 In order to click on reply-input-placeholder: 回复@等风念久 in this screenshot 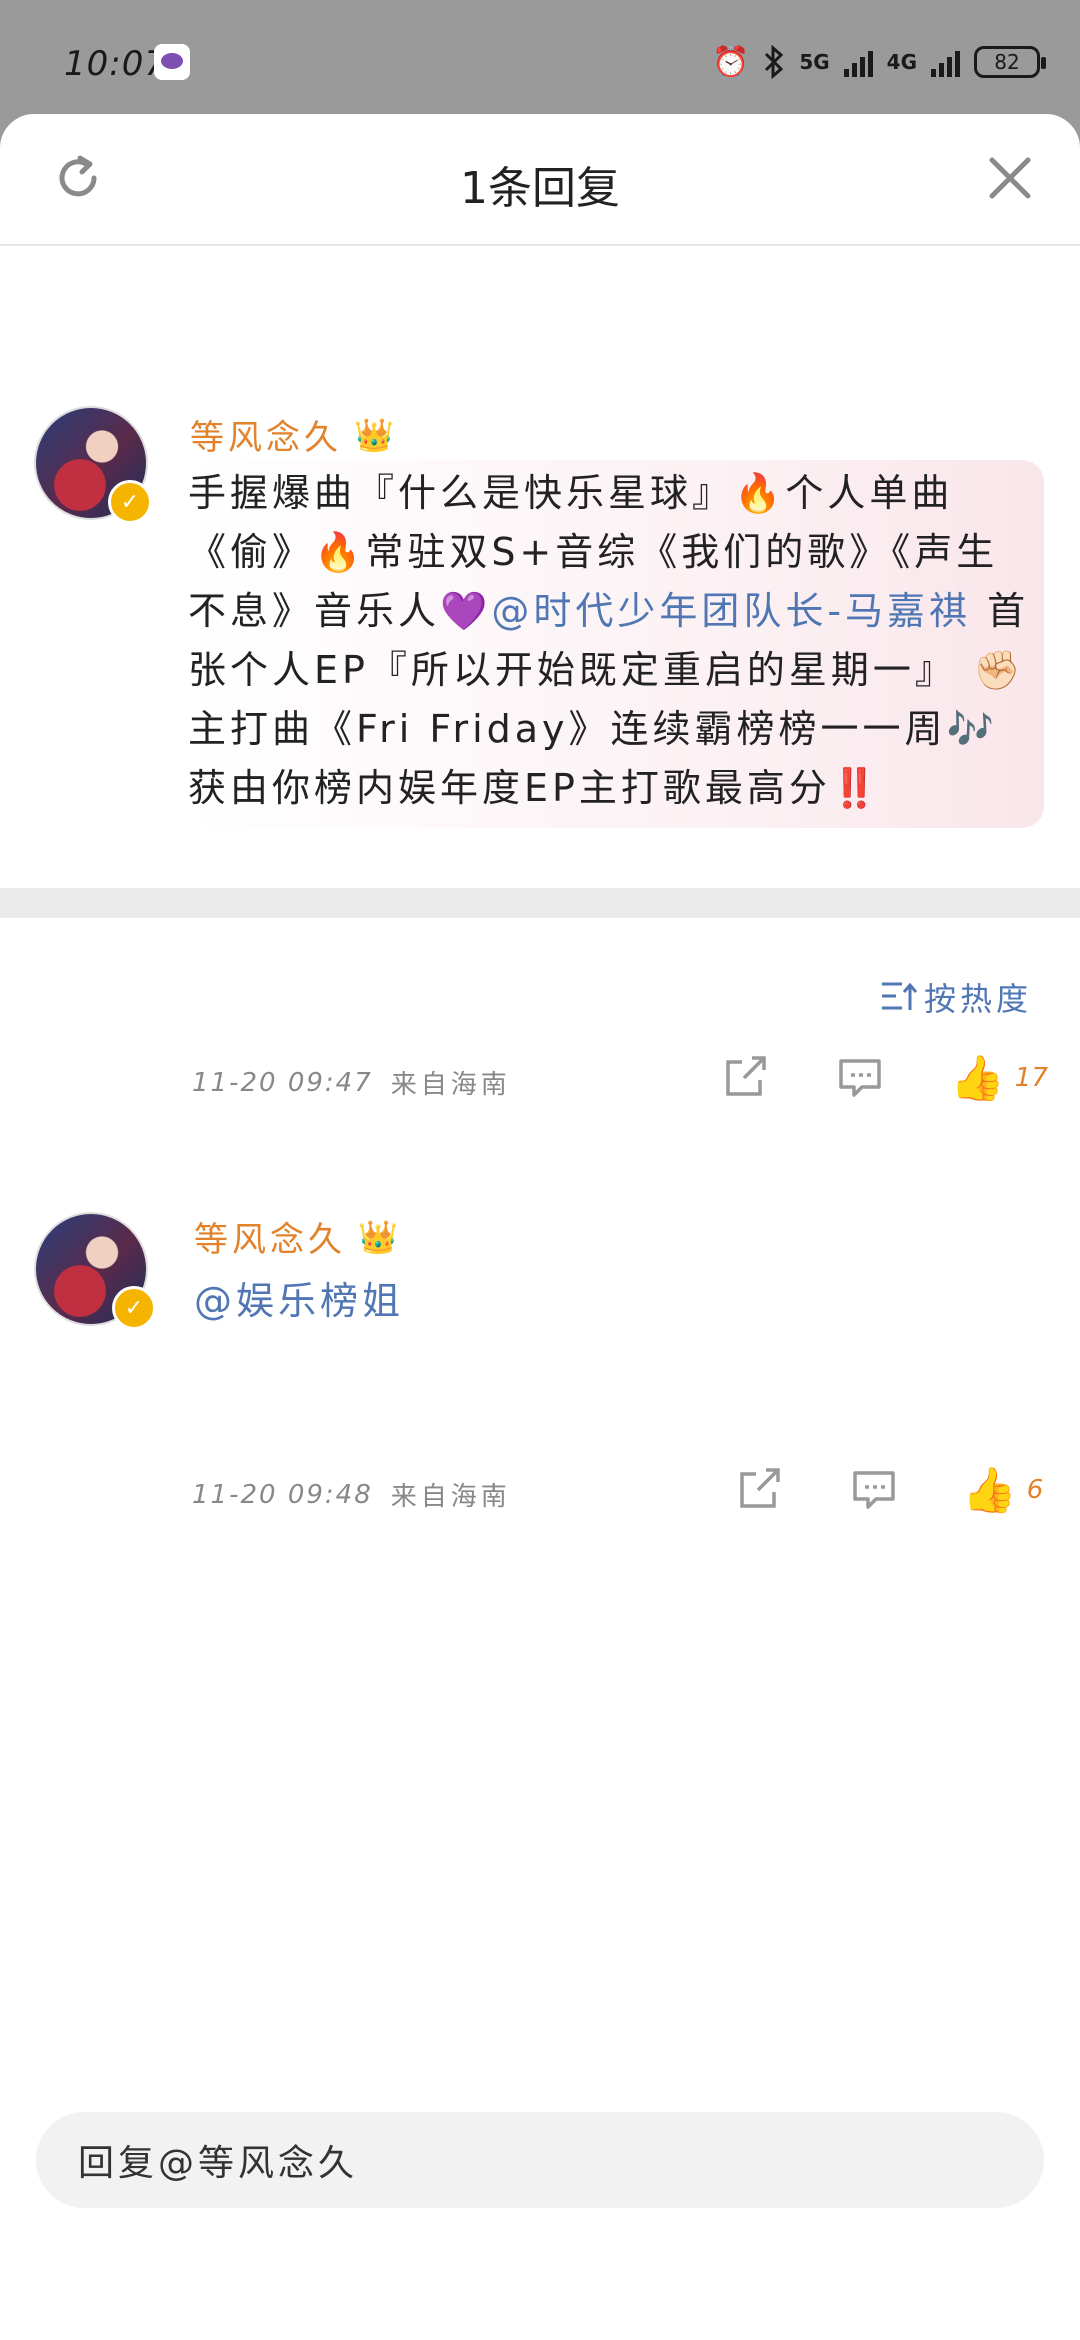, I will do `click(218, 2163)`.